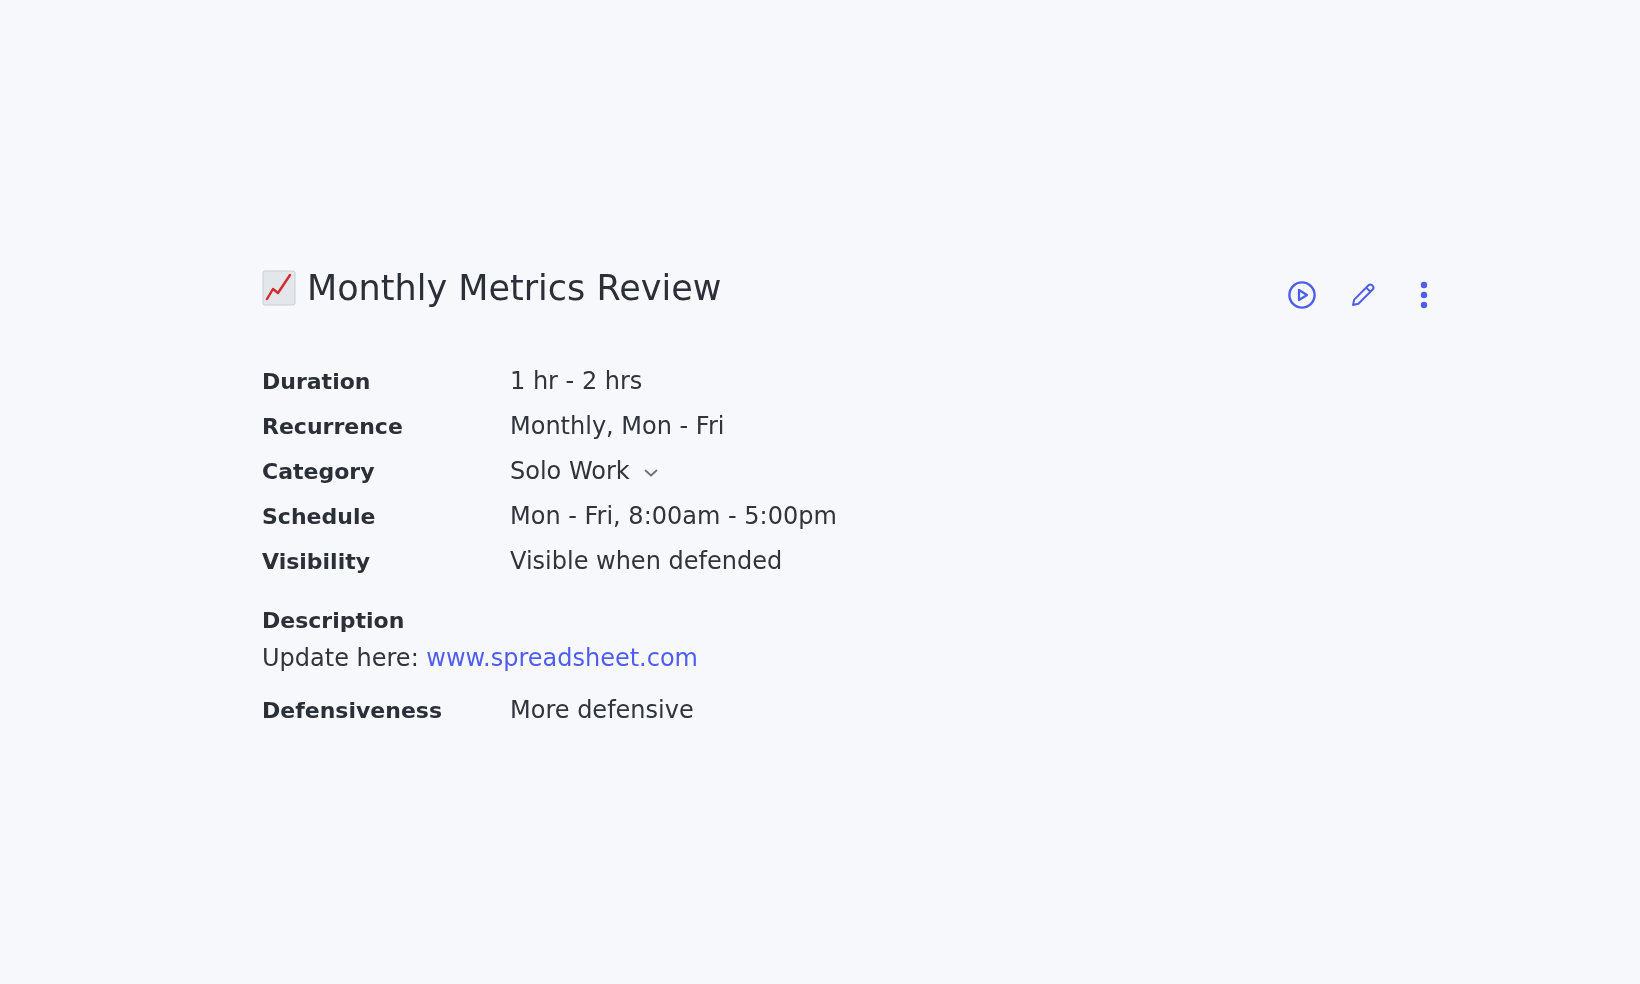  I want to click on chart-increasing-icon, so click(279, 288).